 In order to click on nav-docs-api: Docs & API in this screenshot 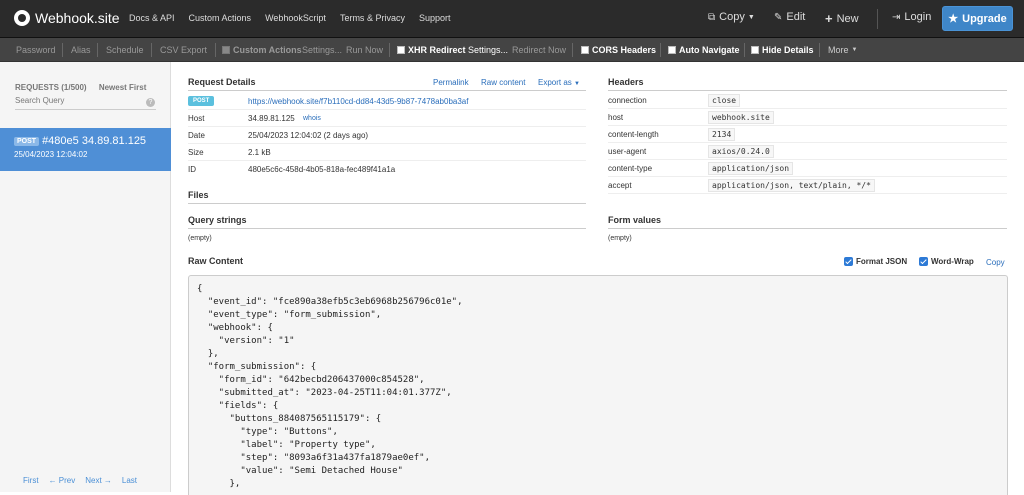, I will do `click(152, 18)`.